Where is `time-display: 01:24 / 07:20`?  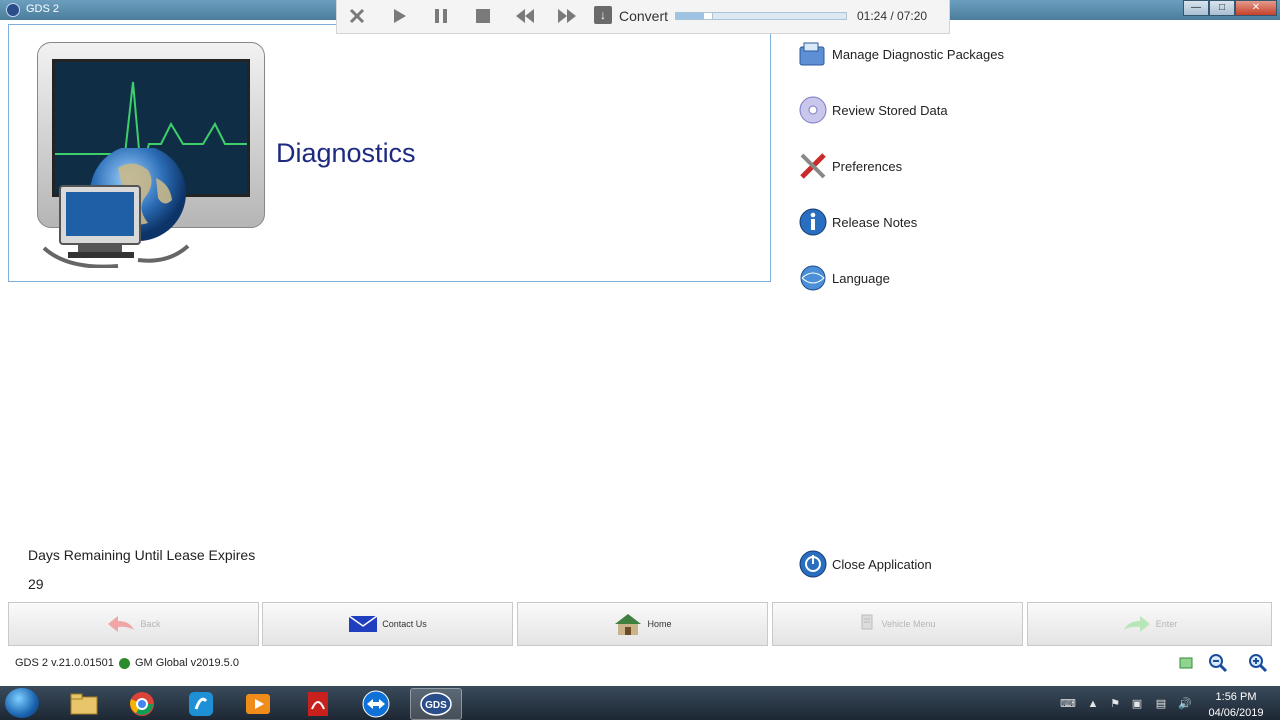
time-display: 01:24 / 07:20 is located at coordinates (892, 16).